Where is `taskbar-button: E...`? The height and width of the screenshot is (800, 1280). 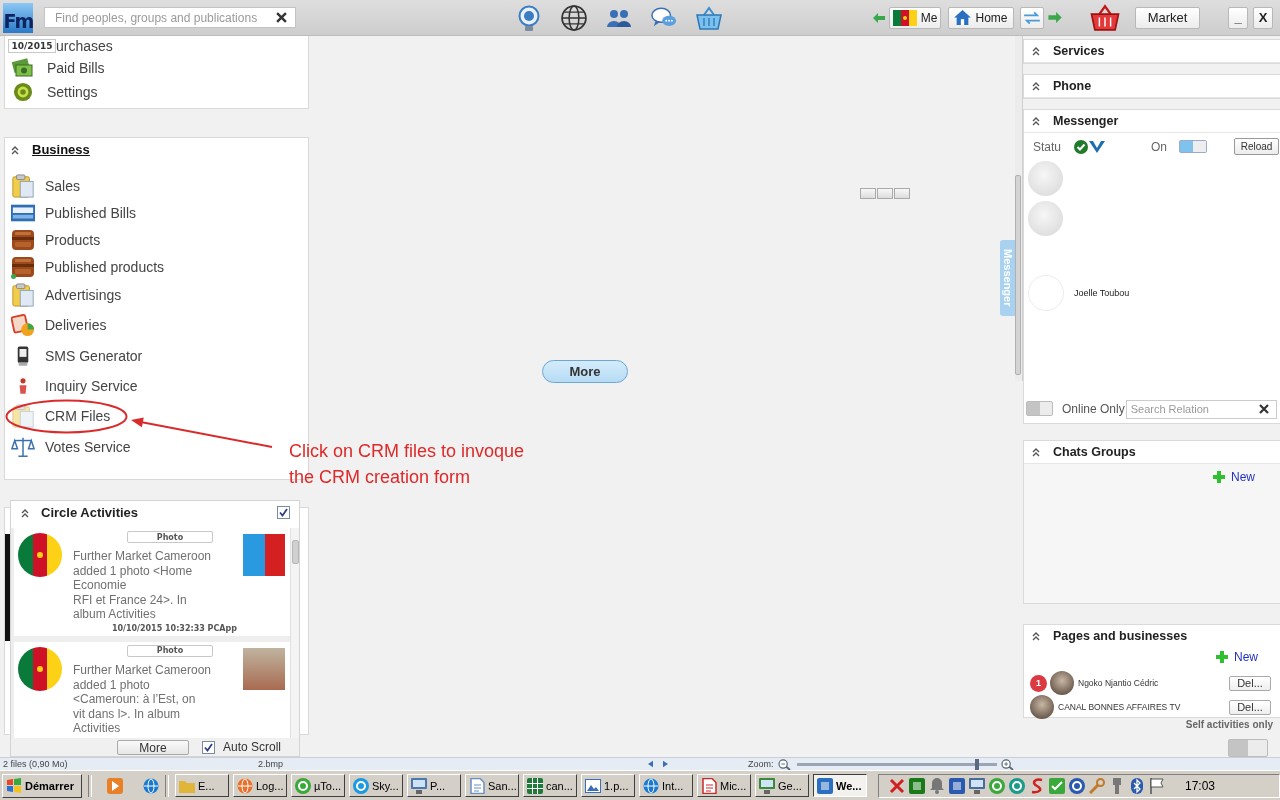
taskbar-button: E... is located at coordinates (202, 785).